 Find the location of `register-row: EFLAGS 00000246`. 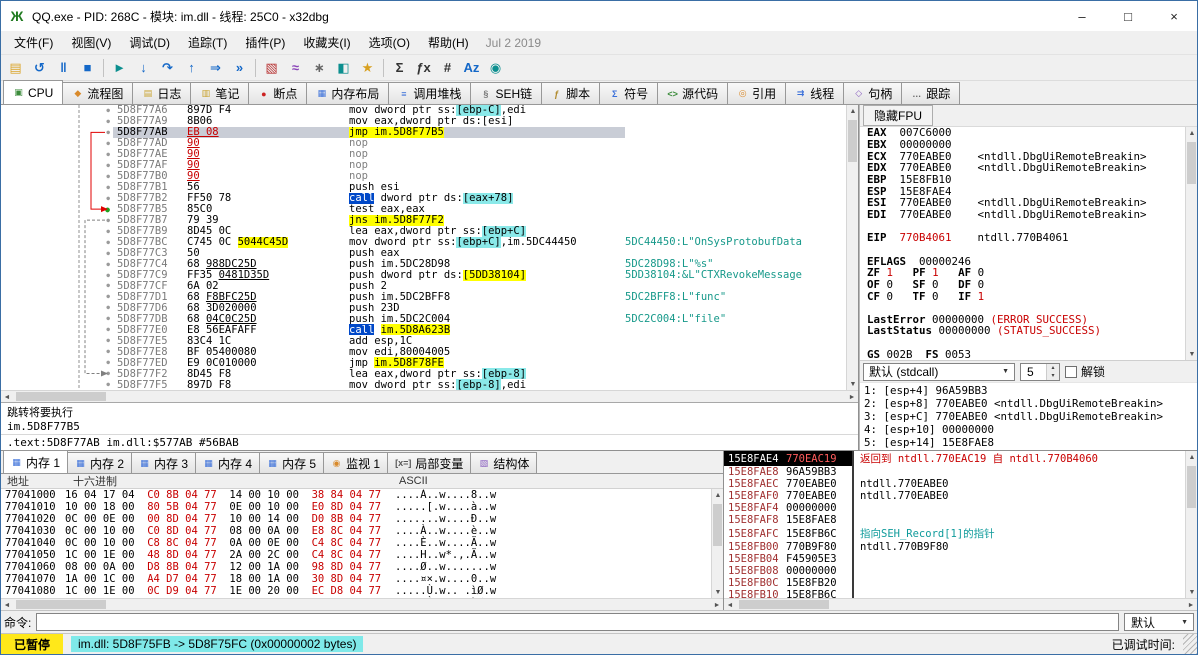

register-row: EFLAGS 00000246 is located at coordinates (1026, 261).